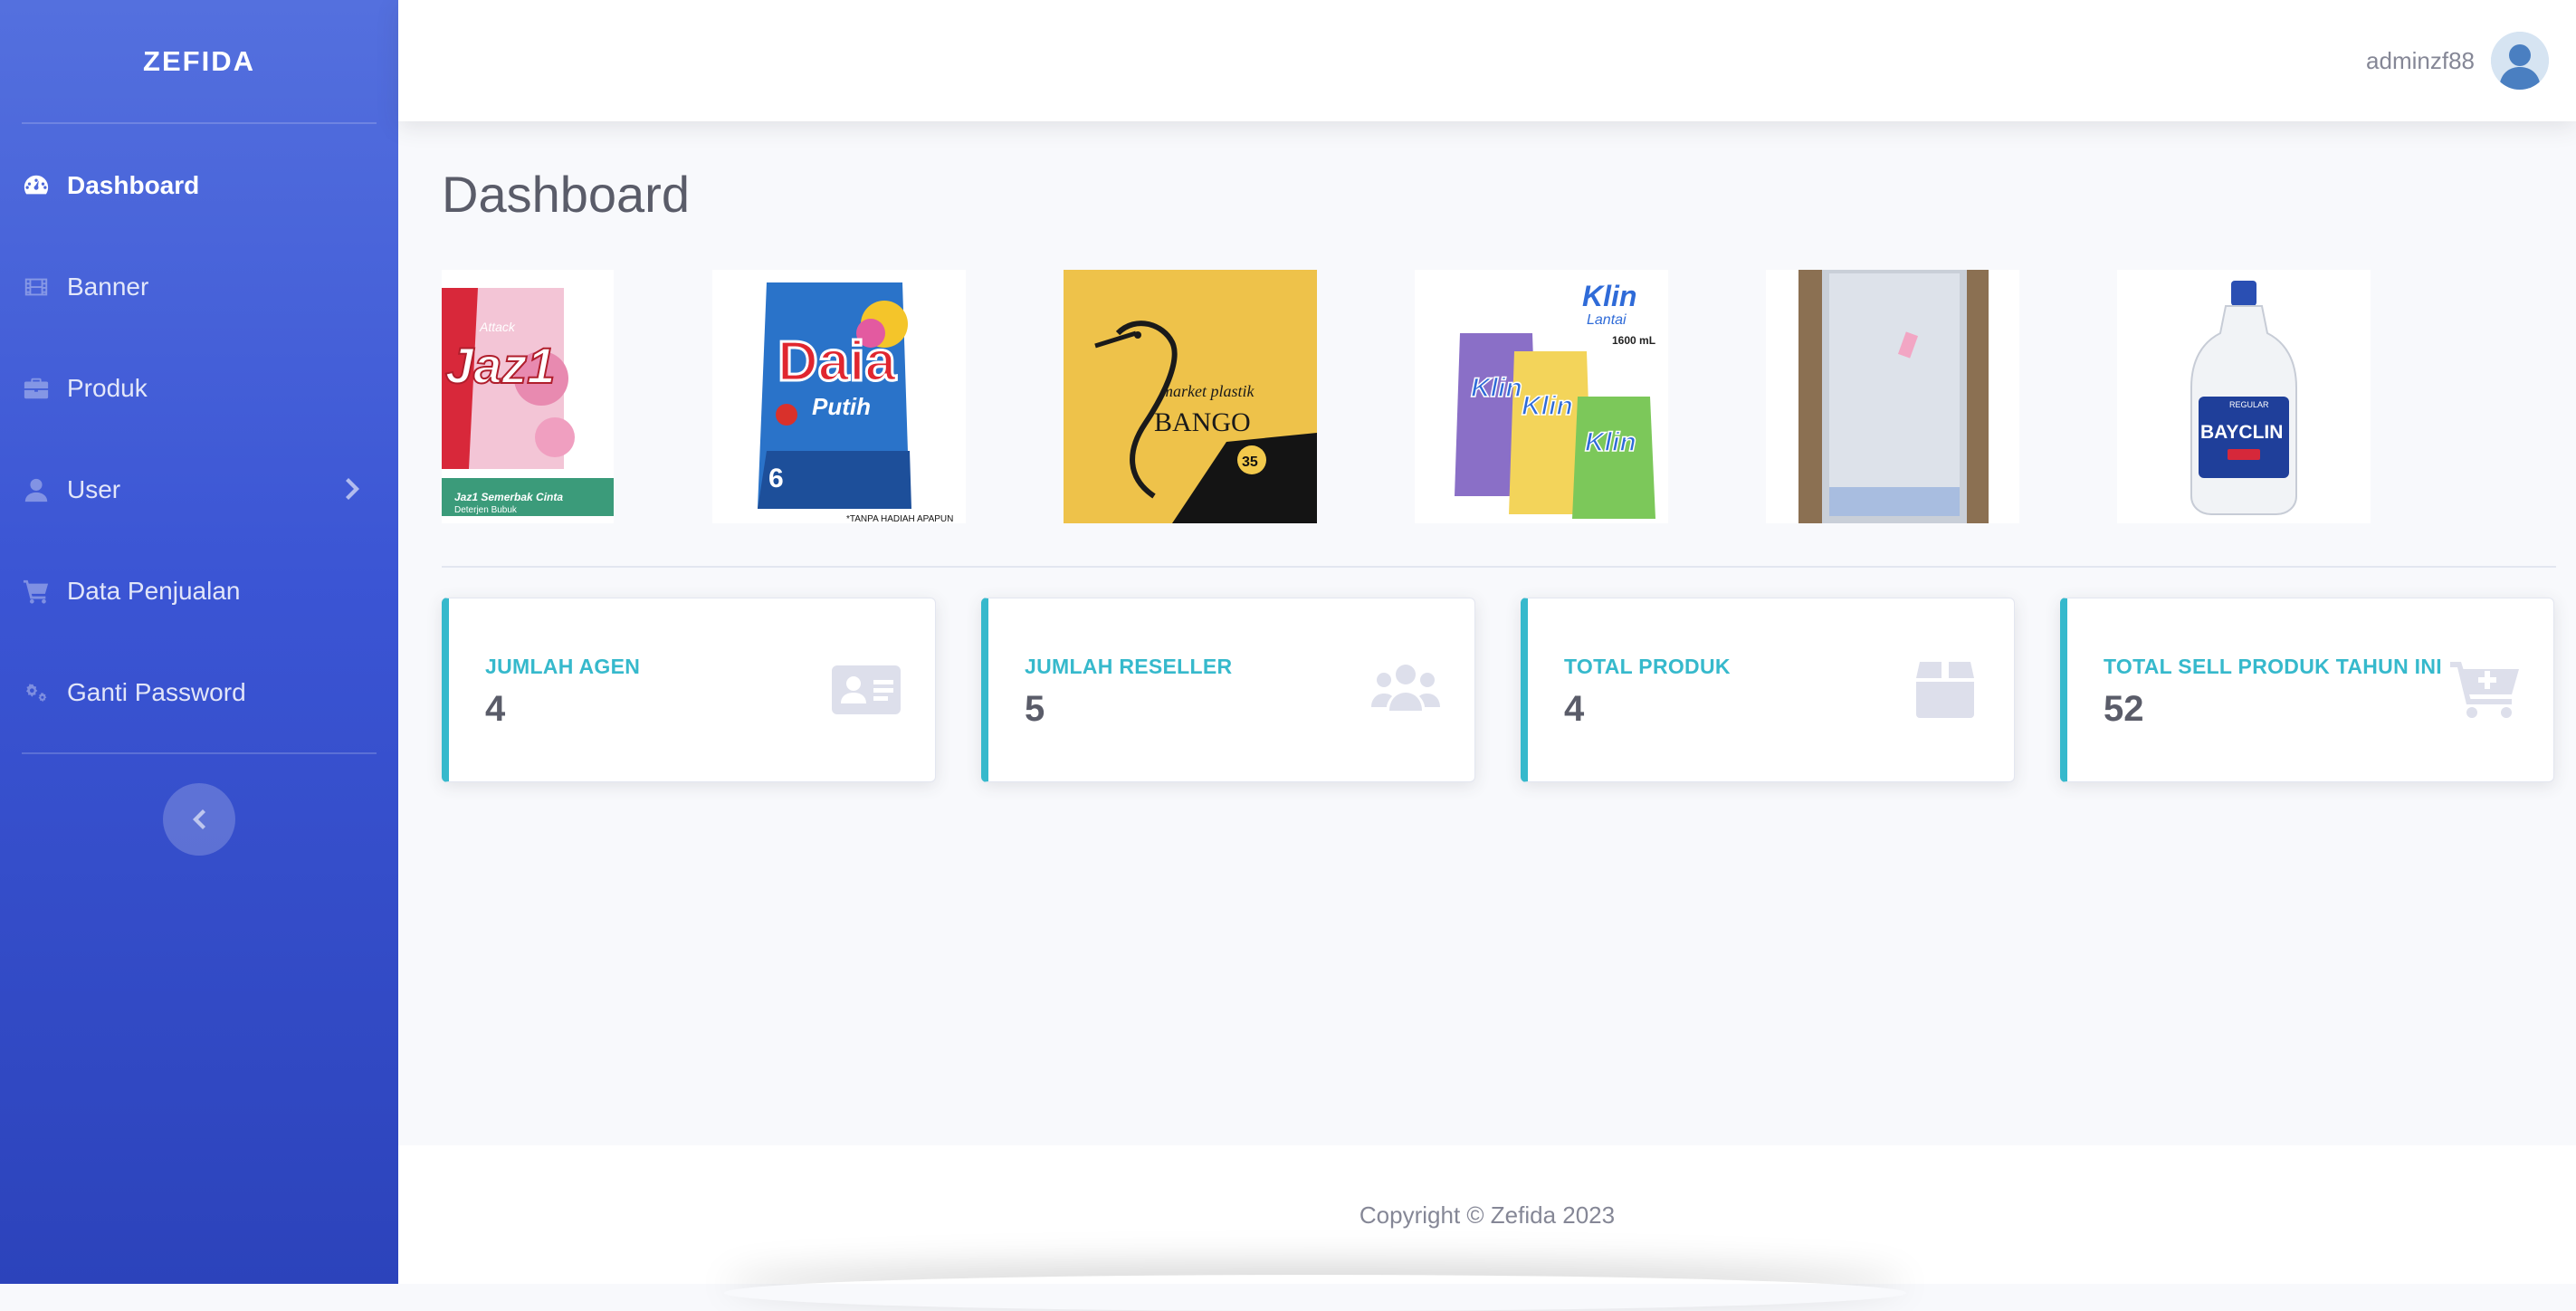 The image size is (2576, 1311). What do you see at coordinates (2307, 690) in the screenshot?
I see `card-total-sell-produk: TOTAL SELL PRODUK TAHUN INI 52` at bounding box center [2307, 690].